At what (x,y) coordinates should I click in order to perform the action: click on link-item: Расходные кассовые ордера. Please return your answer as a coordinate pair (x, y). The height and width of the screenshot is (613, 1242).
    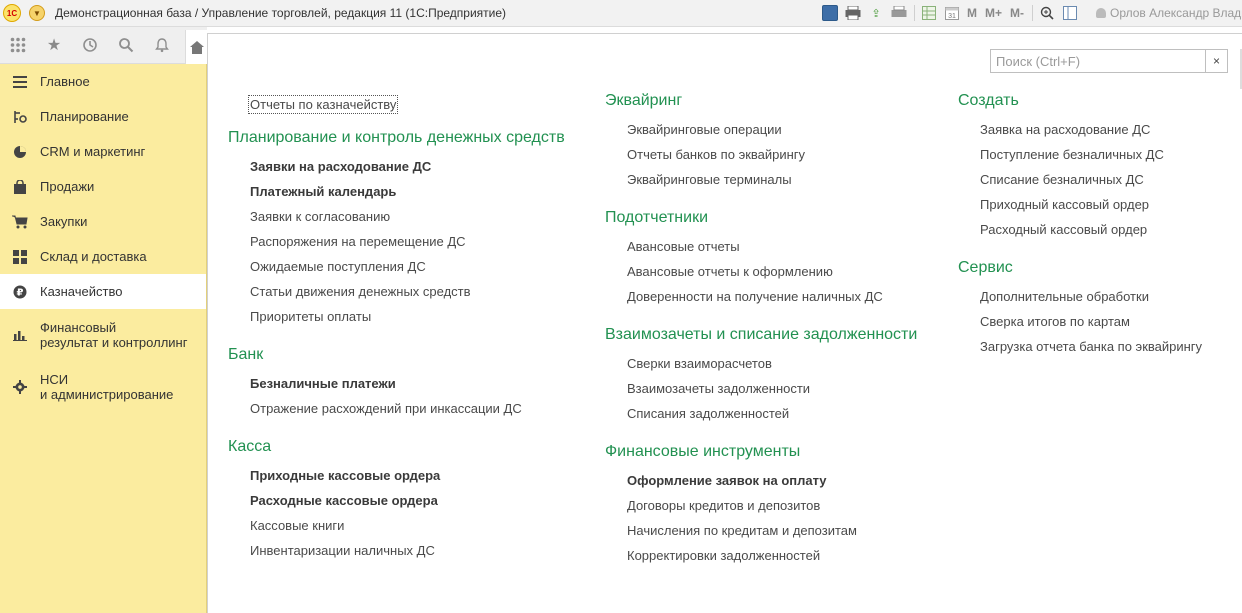
    Looking at the image, I should click on (396, 500).